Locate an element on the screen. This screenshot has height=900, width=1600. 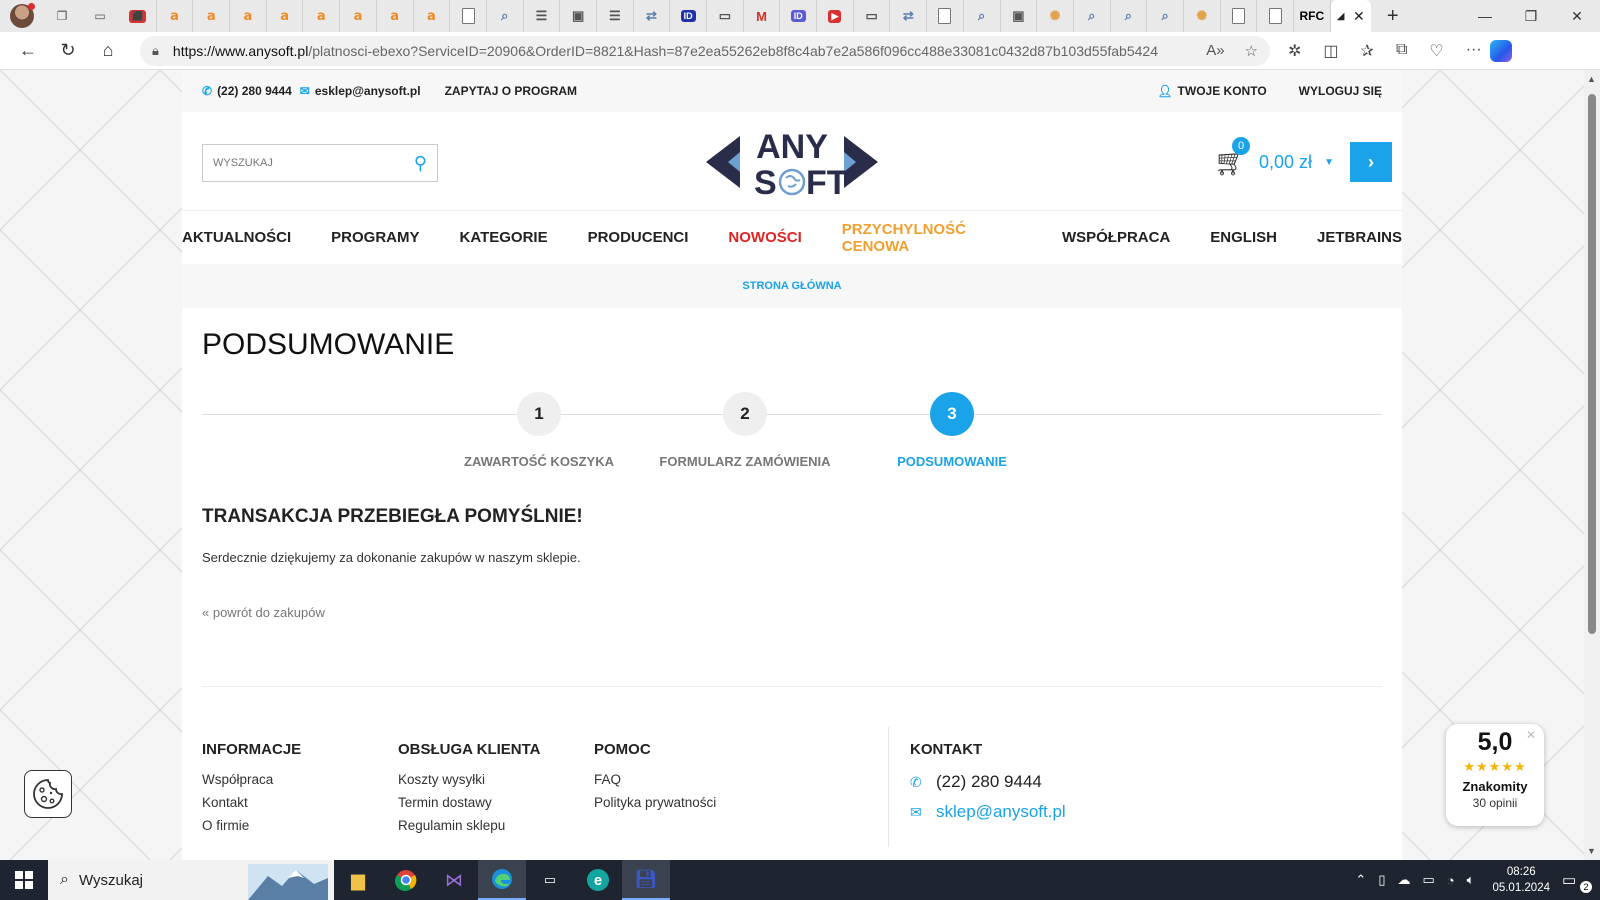
nav-kategorie: KATEGORIE is located at coordinates (504, 237).